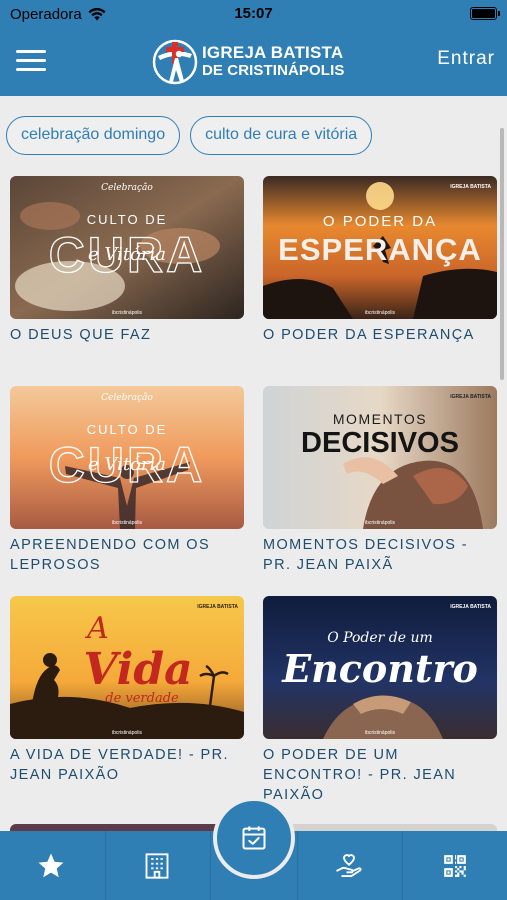  What do you see at coordinates (380, 419) in the screenshot?
I see `art-line1: MOMENTOS` at bounding box center [380, 419].